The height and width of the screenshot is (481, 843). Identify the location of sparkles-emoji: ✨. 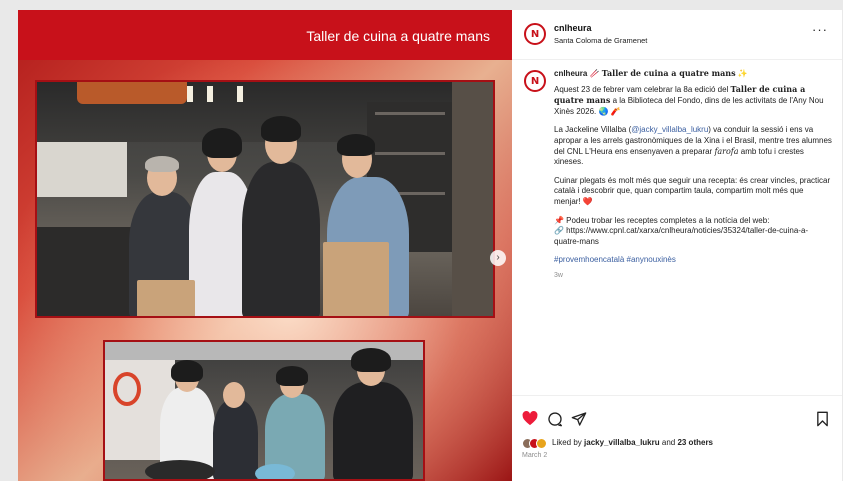
(742, 73).